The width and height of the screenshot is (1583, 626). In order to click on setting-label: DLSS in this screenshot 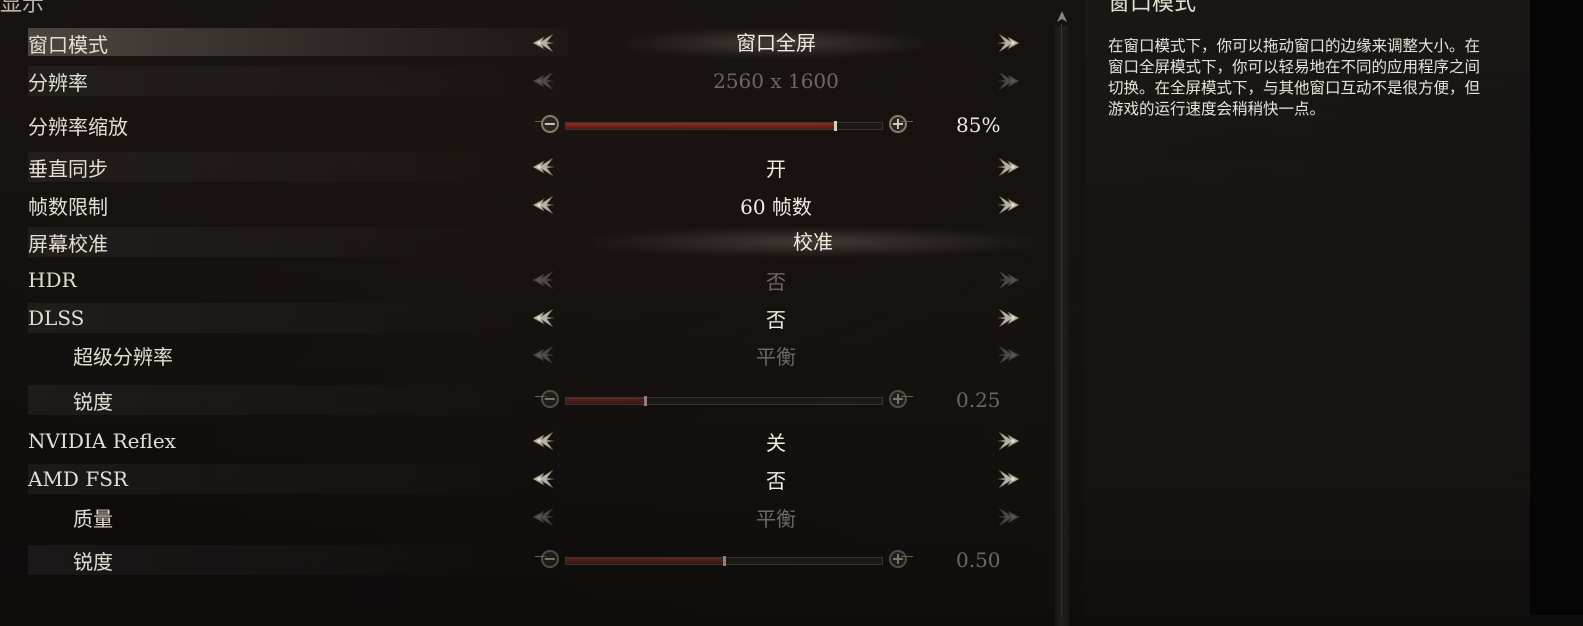, I will do `click(56, 318)`.